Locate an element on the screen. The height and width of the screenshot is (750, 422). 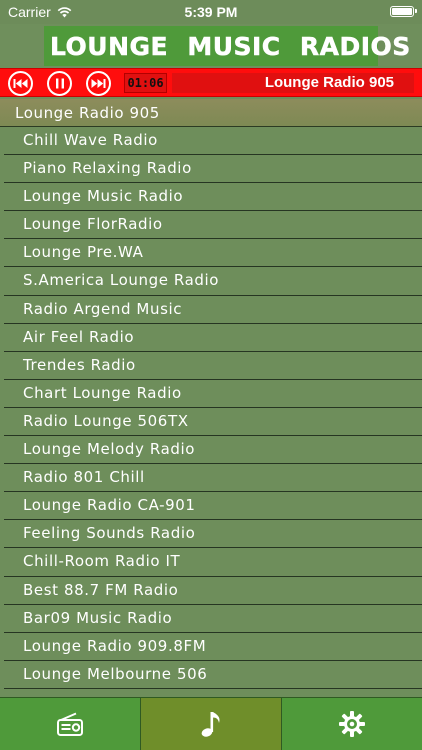
station-item: Lounge Melody Radio is located at coordinates (213, 450).